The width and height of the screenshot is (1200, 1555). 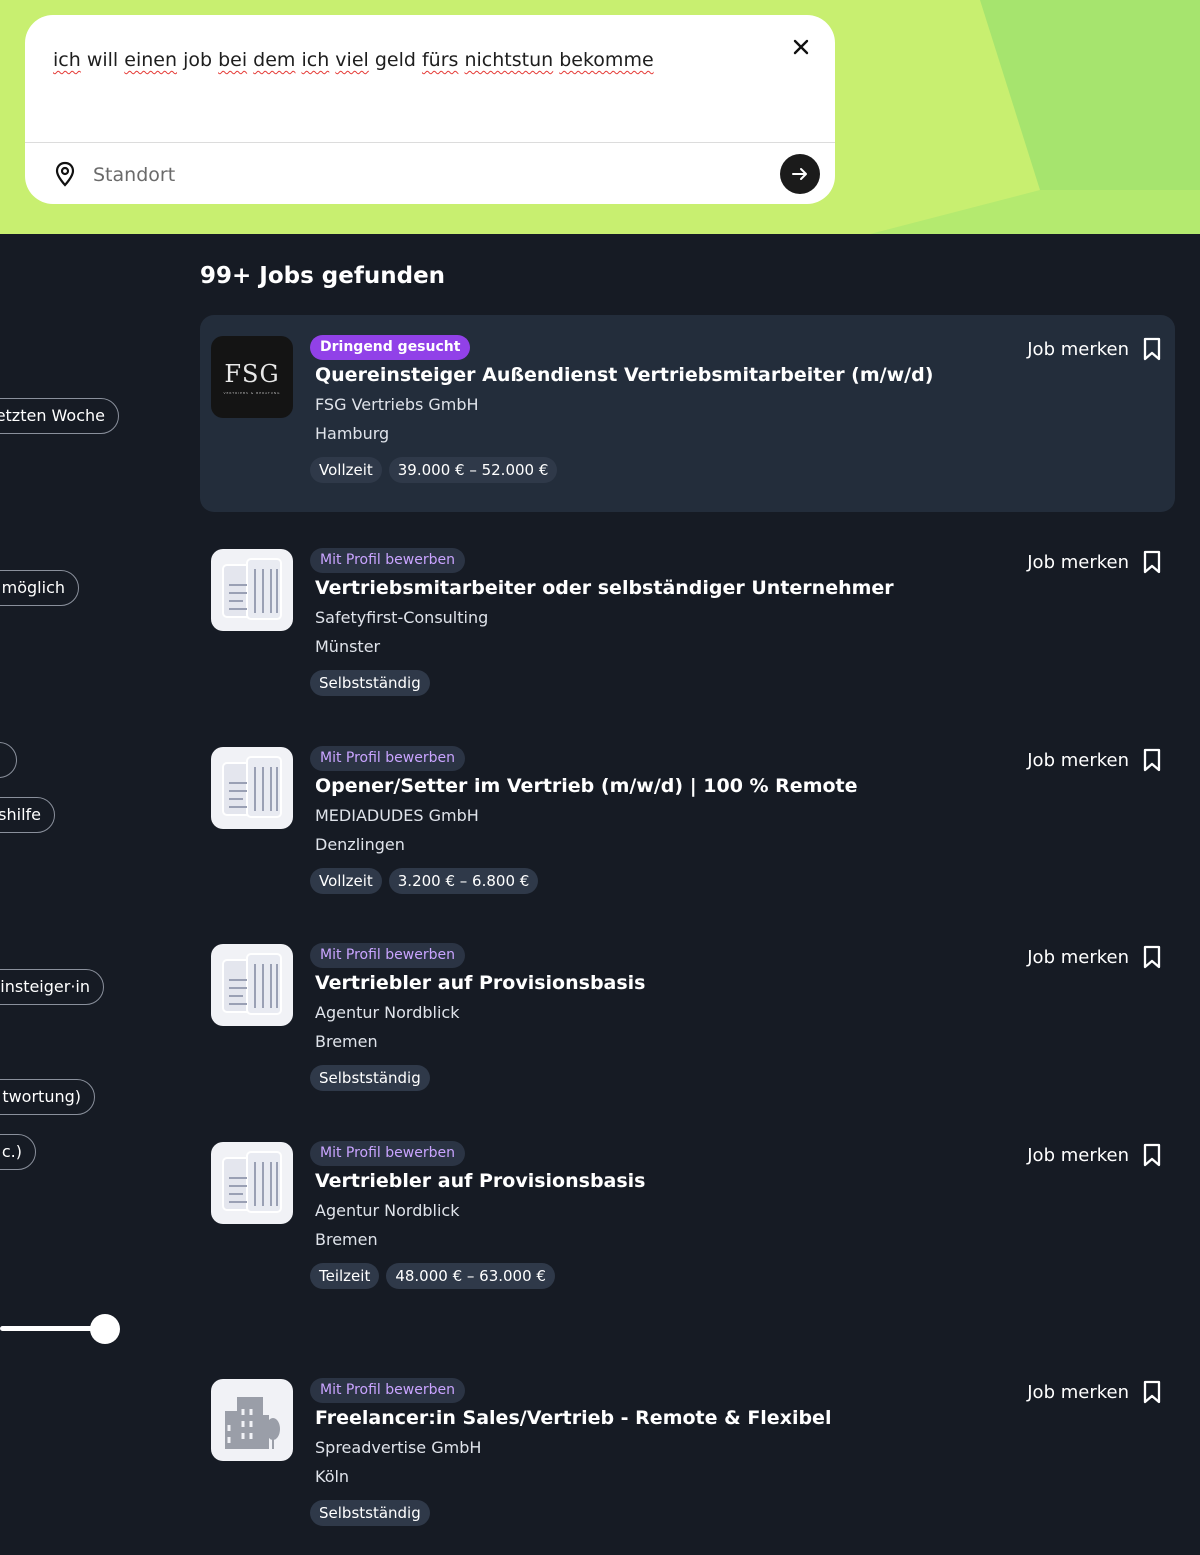 I want to click on job-location: Köln, so click(x=332, y=1476).